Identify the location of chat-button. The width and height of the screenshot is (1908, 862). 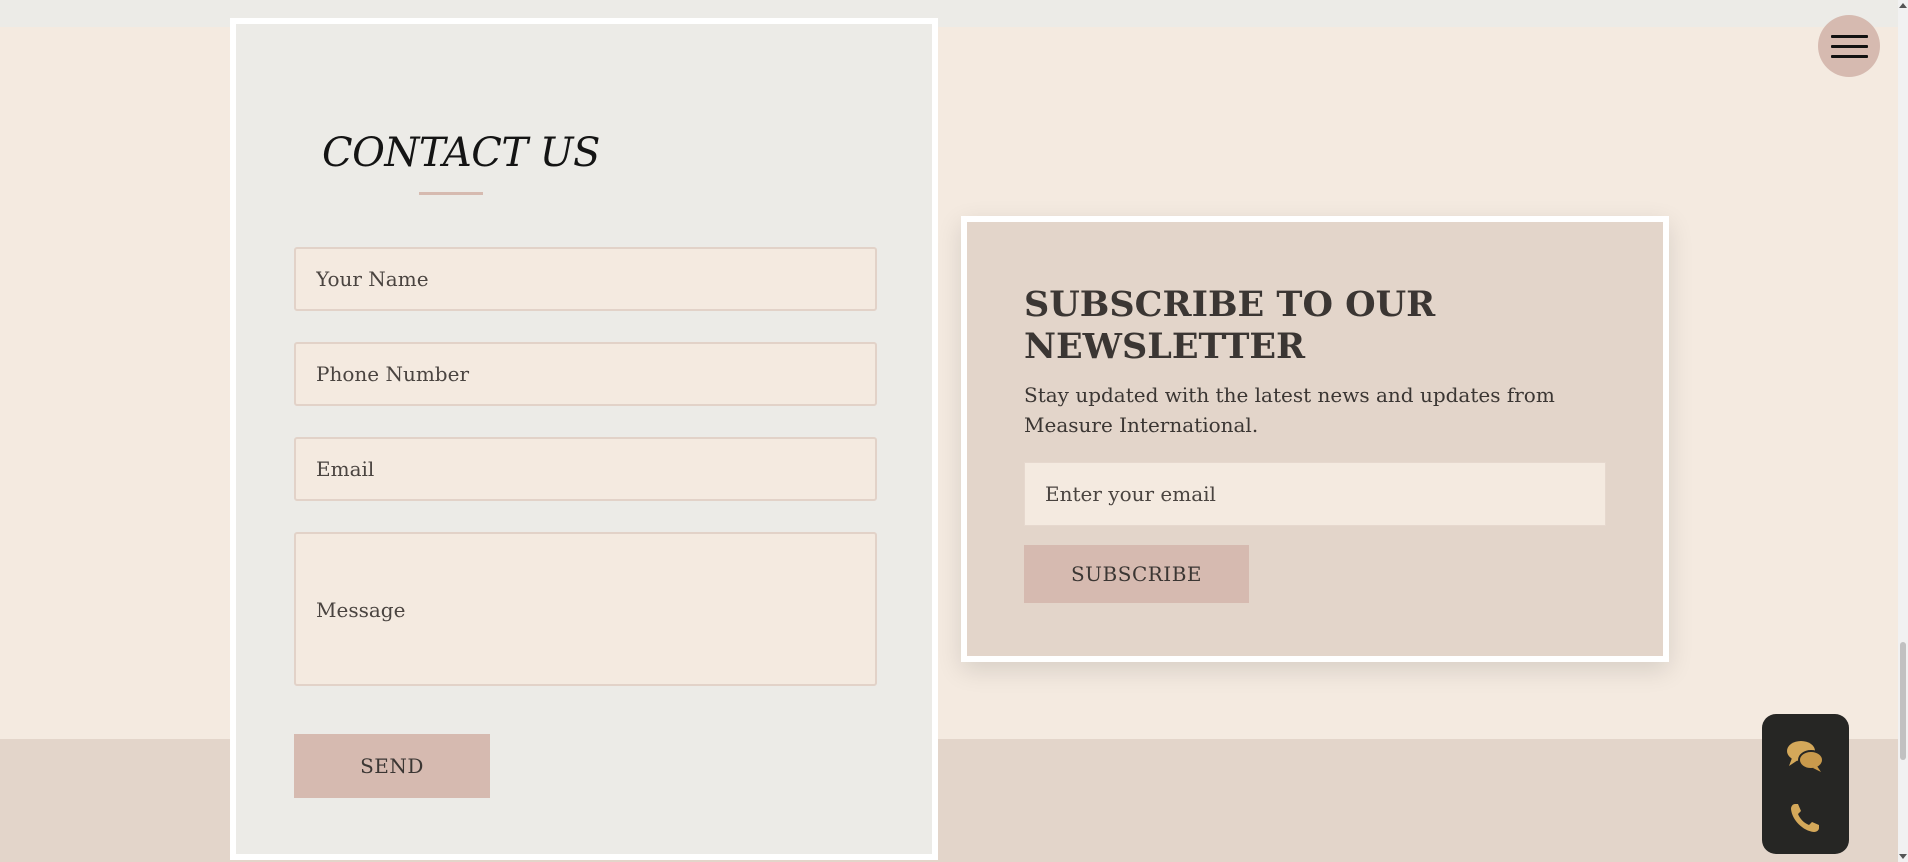
(1805, 756).